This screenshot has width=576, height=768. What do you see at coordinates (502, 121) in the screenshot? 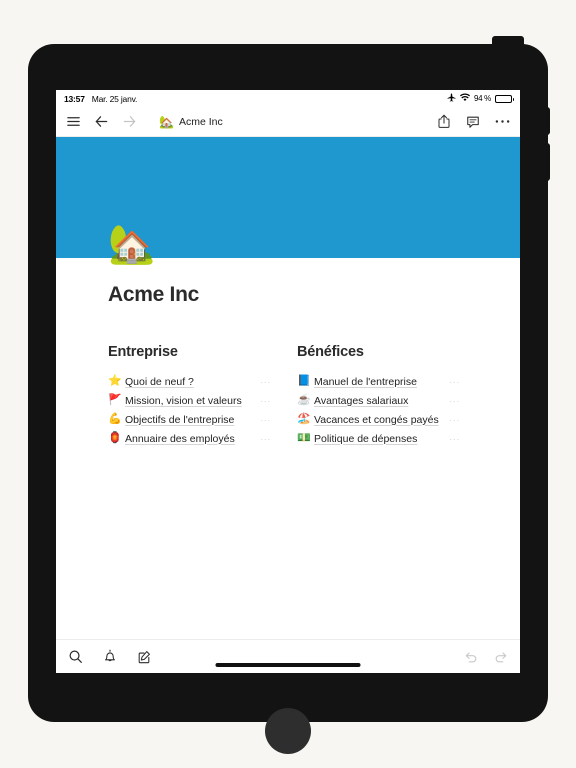
I see `more-options-icon` at bounding box center [502, 121].